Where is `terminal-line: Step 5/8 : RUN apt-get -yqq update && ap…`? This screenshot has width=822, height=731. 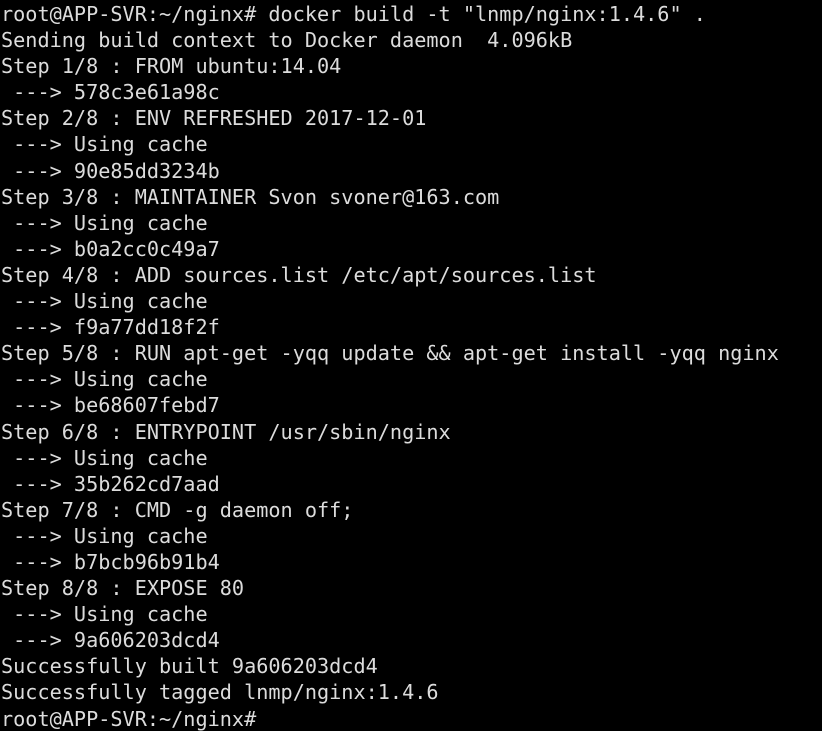 terminal-line: Step 5/8 : RUN apt-get -yqq update && ap… is located at coordinates (390, 353).